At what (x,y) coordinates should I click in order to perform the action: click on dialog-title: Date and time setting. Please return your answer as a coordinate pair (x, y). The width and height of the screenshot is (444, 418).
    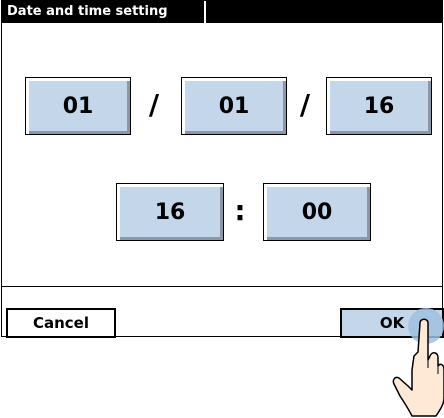
    Looking at the image, I should click on (87, 11).